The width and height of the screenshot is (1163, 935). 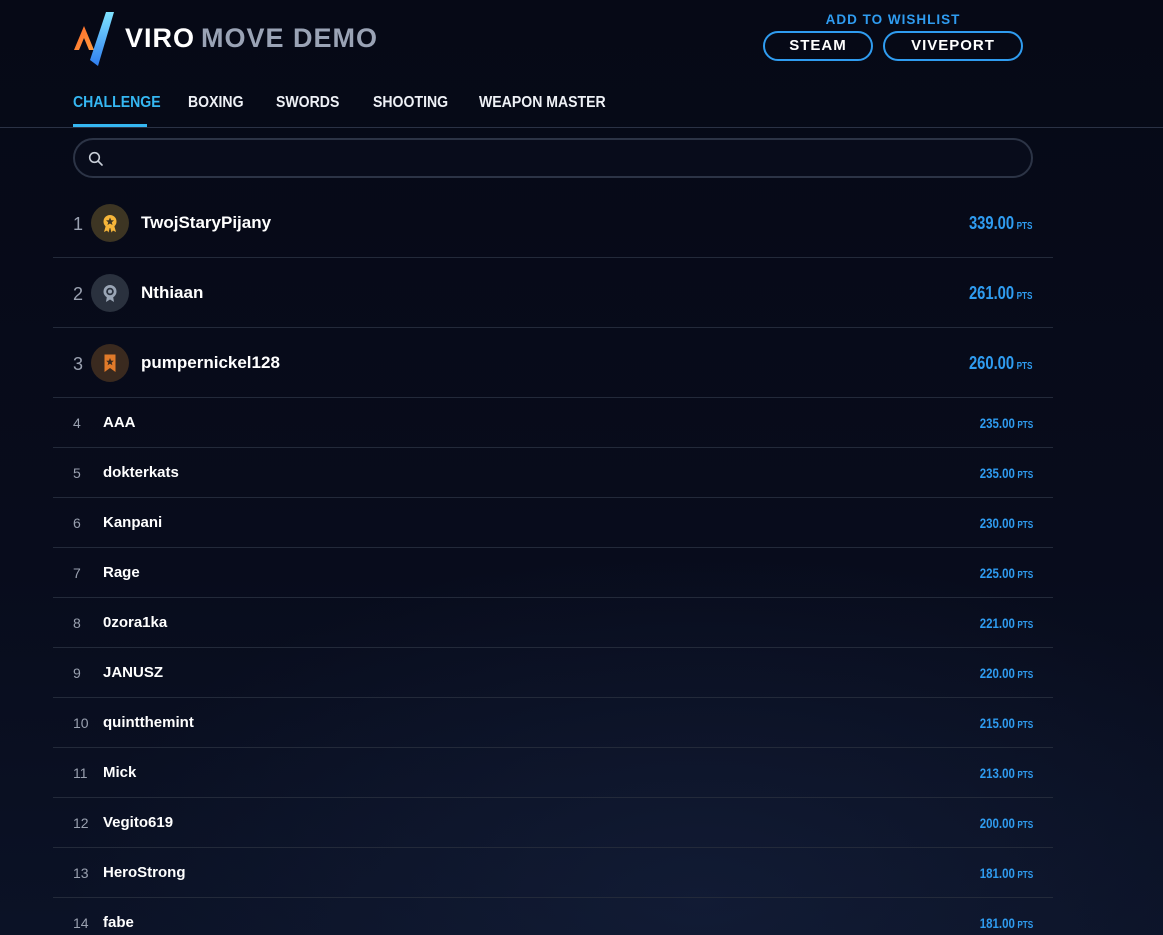 I want to click on score-value: 213.00, so click(x=997, y=773).